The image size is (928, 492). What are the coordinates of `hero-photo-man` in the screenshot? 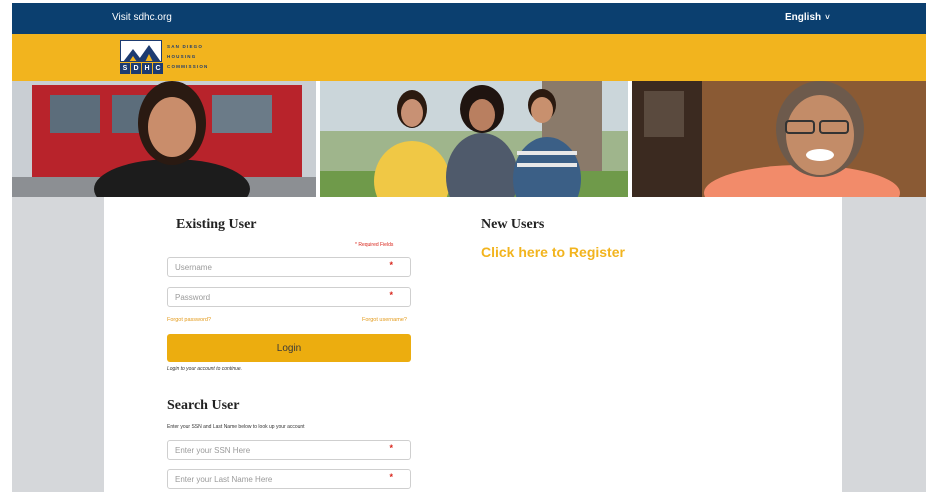 It's located at (779, 139).